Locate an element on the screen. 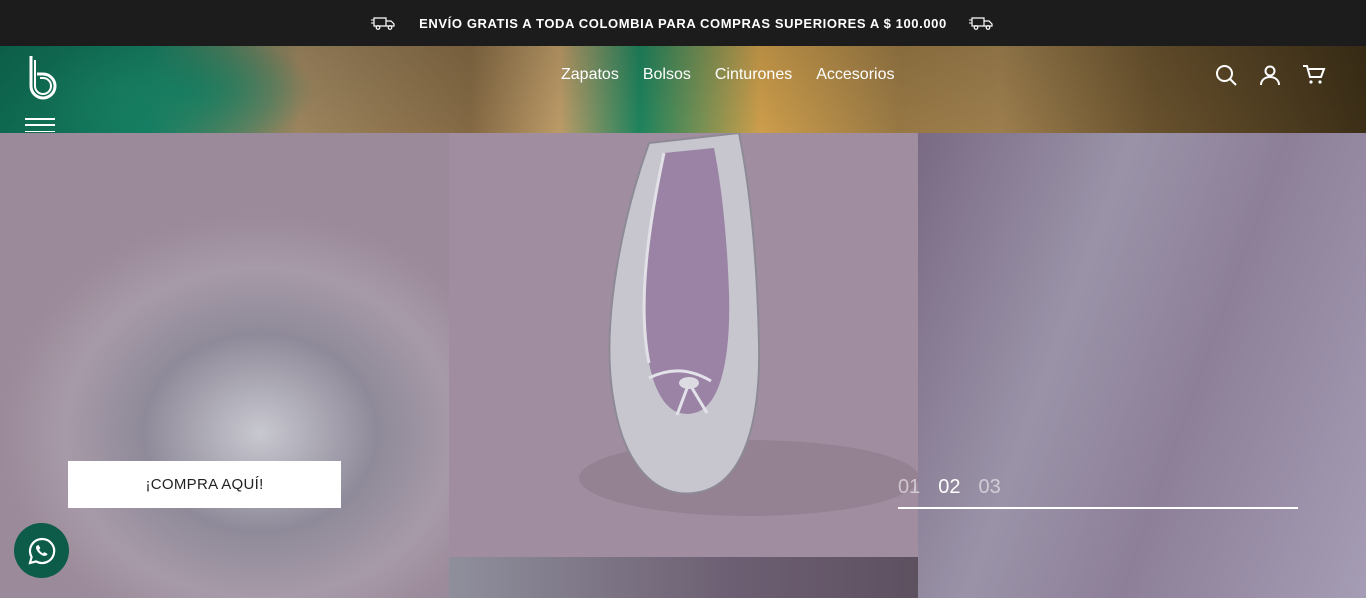 This screenshot has width=1366, height=598. user-icon is located at coordinates (1270, 75).